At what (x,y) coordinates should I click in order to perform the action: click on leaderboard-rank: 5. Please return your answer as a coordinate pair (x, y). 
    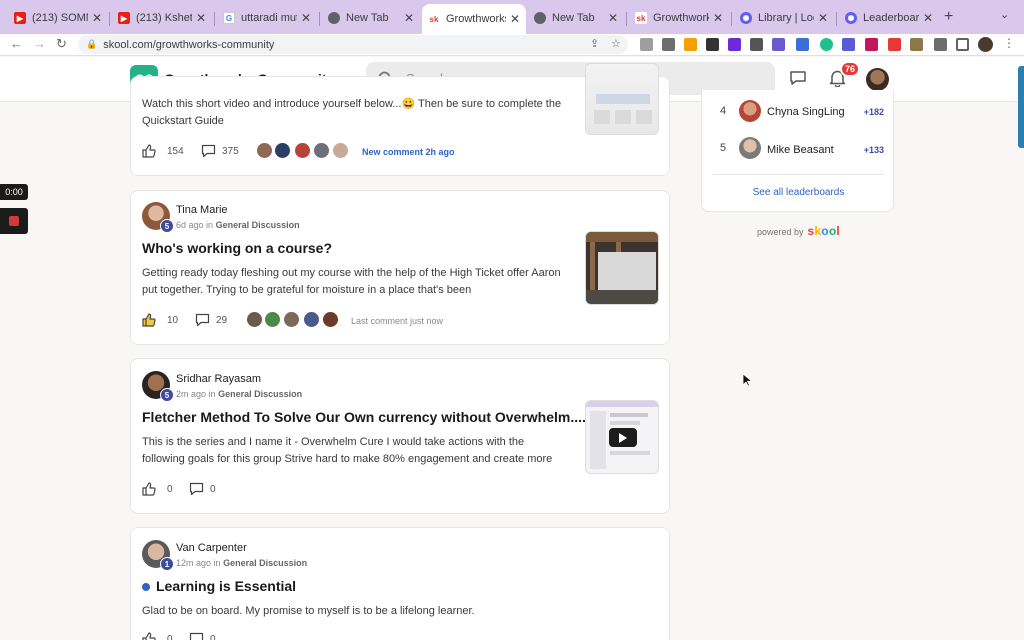
    Looking at the image, I should click on (723, 148).